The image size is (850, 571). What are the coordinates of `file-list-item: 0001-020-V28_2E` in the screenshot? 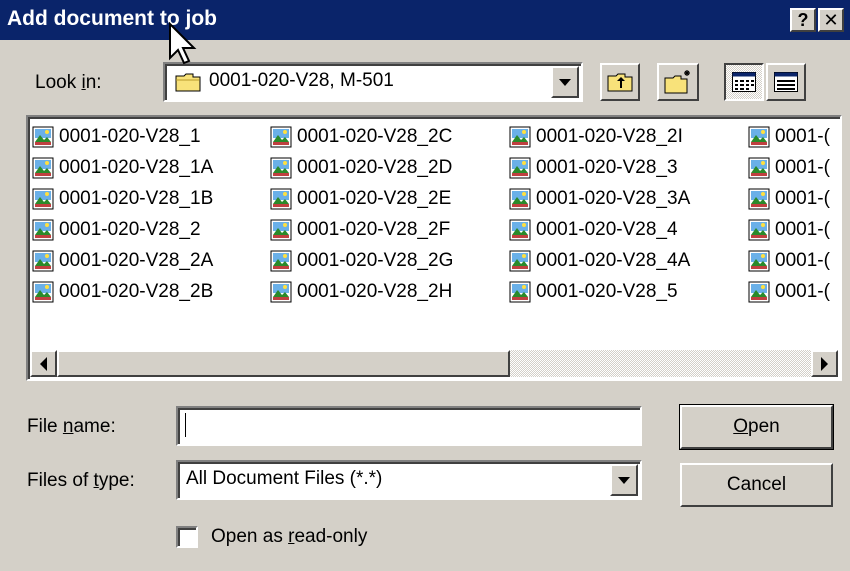 It's located at (360, 198).